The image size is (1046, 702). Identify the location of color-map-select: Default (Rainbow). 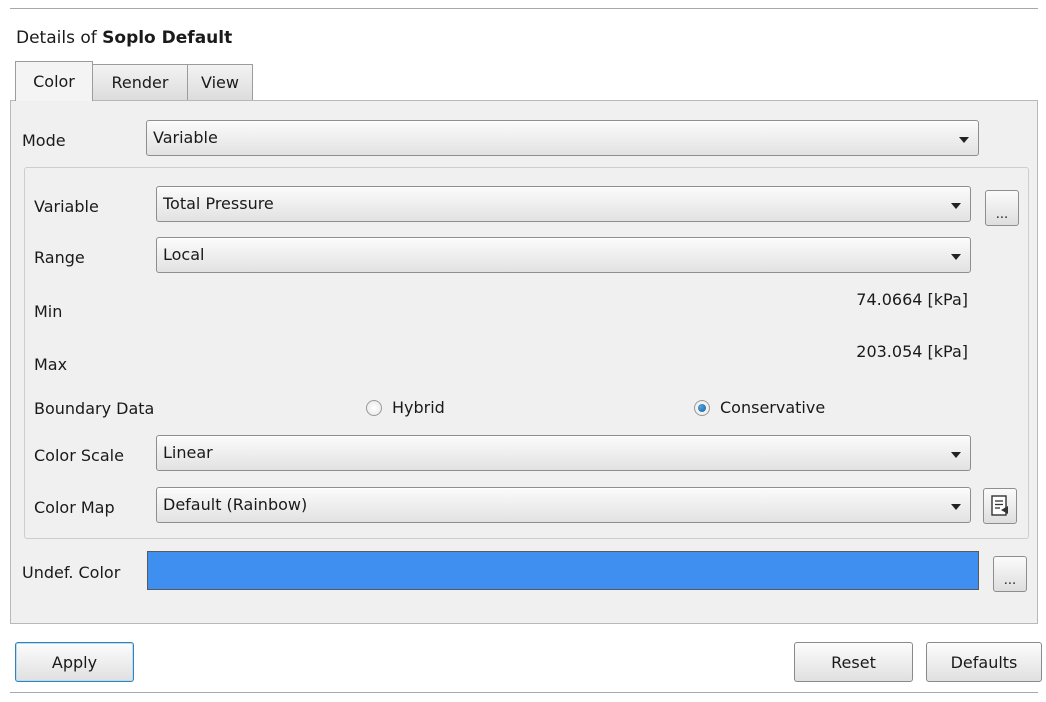
(563, 505).